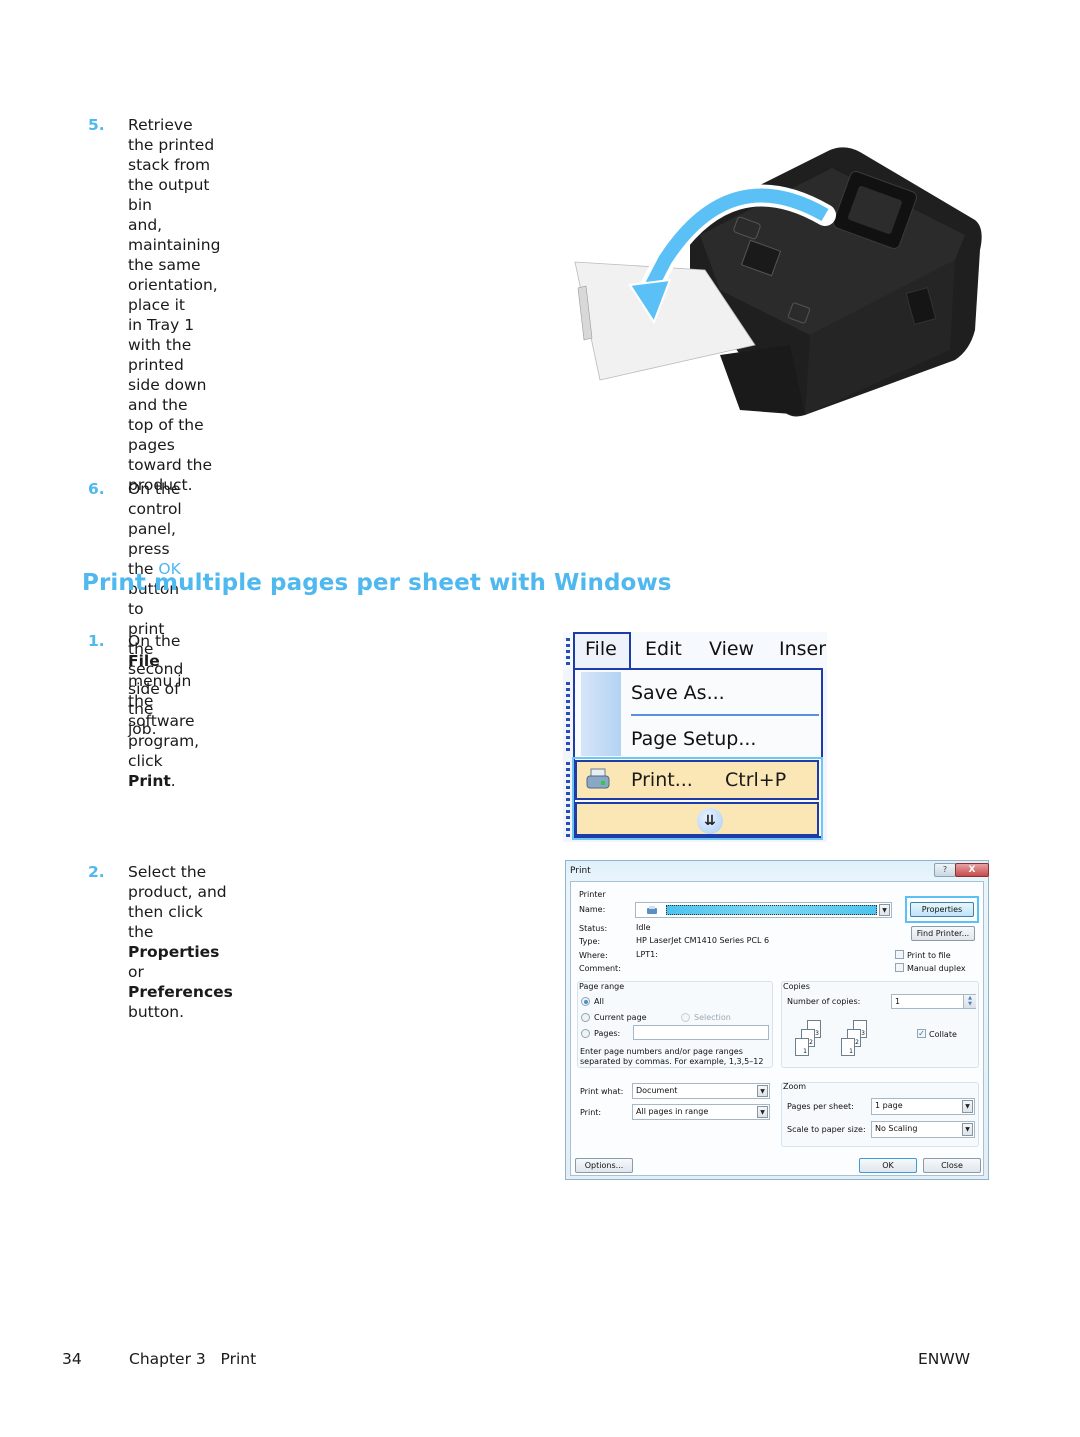  I want to click on menu-insert: Inser, so click(802, 649).